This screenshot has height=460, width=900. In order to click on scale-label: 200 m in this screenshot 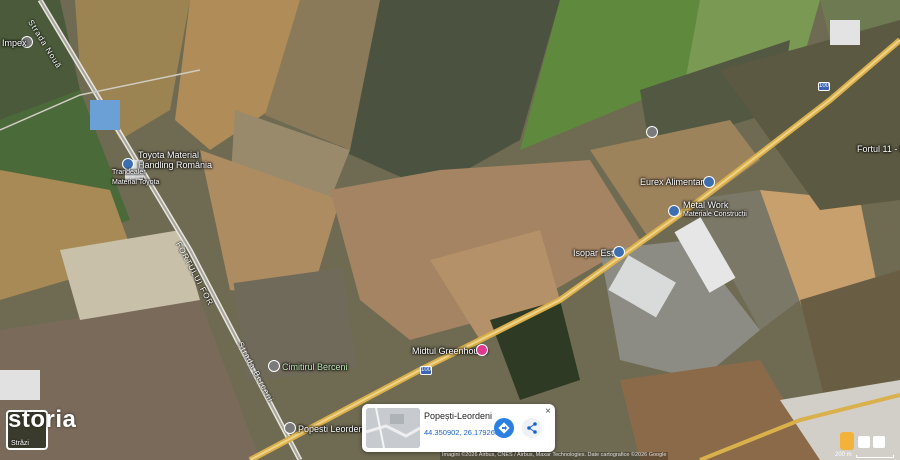, I will do `click(843, 455)`.